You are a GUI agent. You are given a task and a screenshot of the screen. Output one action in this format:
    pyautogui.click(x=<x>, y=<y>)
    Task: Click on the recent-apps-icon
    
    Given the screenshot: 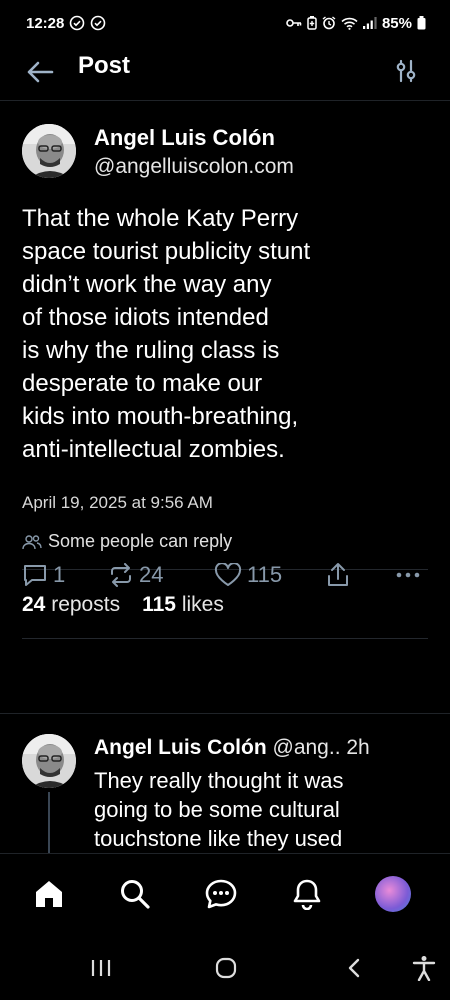 What is the action you would take?
    pyautogui.click(x=101, y=968)
    